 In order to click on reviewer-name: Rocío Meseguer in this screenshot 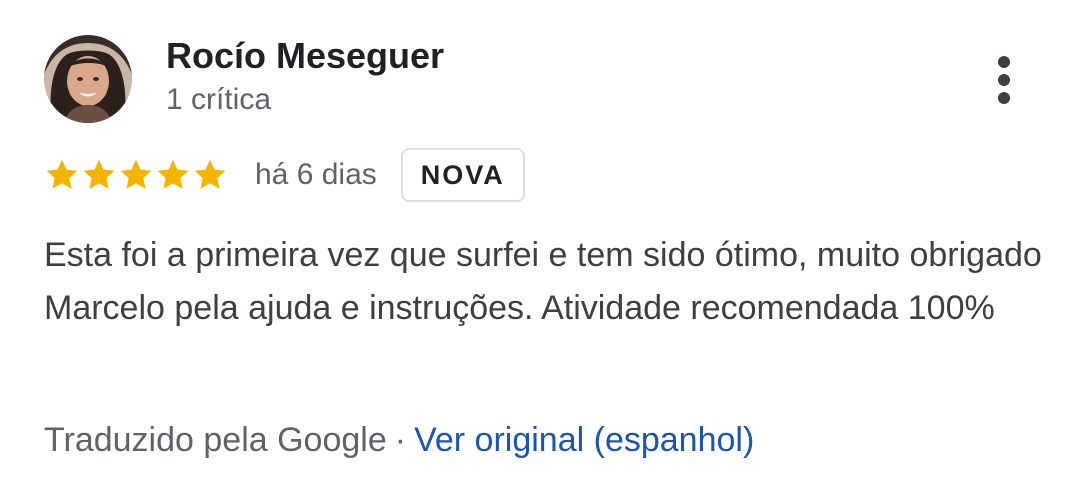, I will do `click(305, 56)`.